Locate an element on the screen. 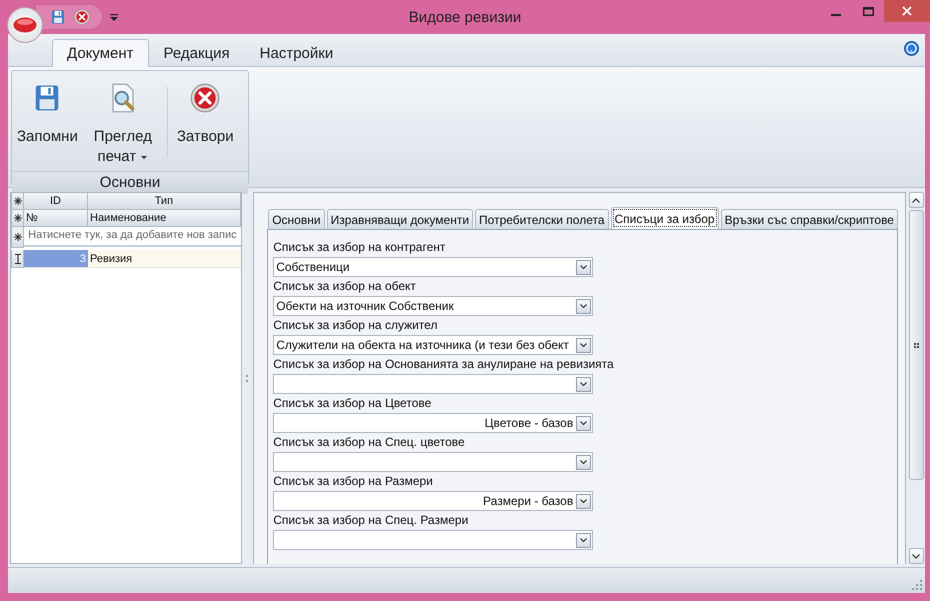  column-header: Наименование is located at coordinates (164, 218).